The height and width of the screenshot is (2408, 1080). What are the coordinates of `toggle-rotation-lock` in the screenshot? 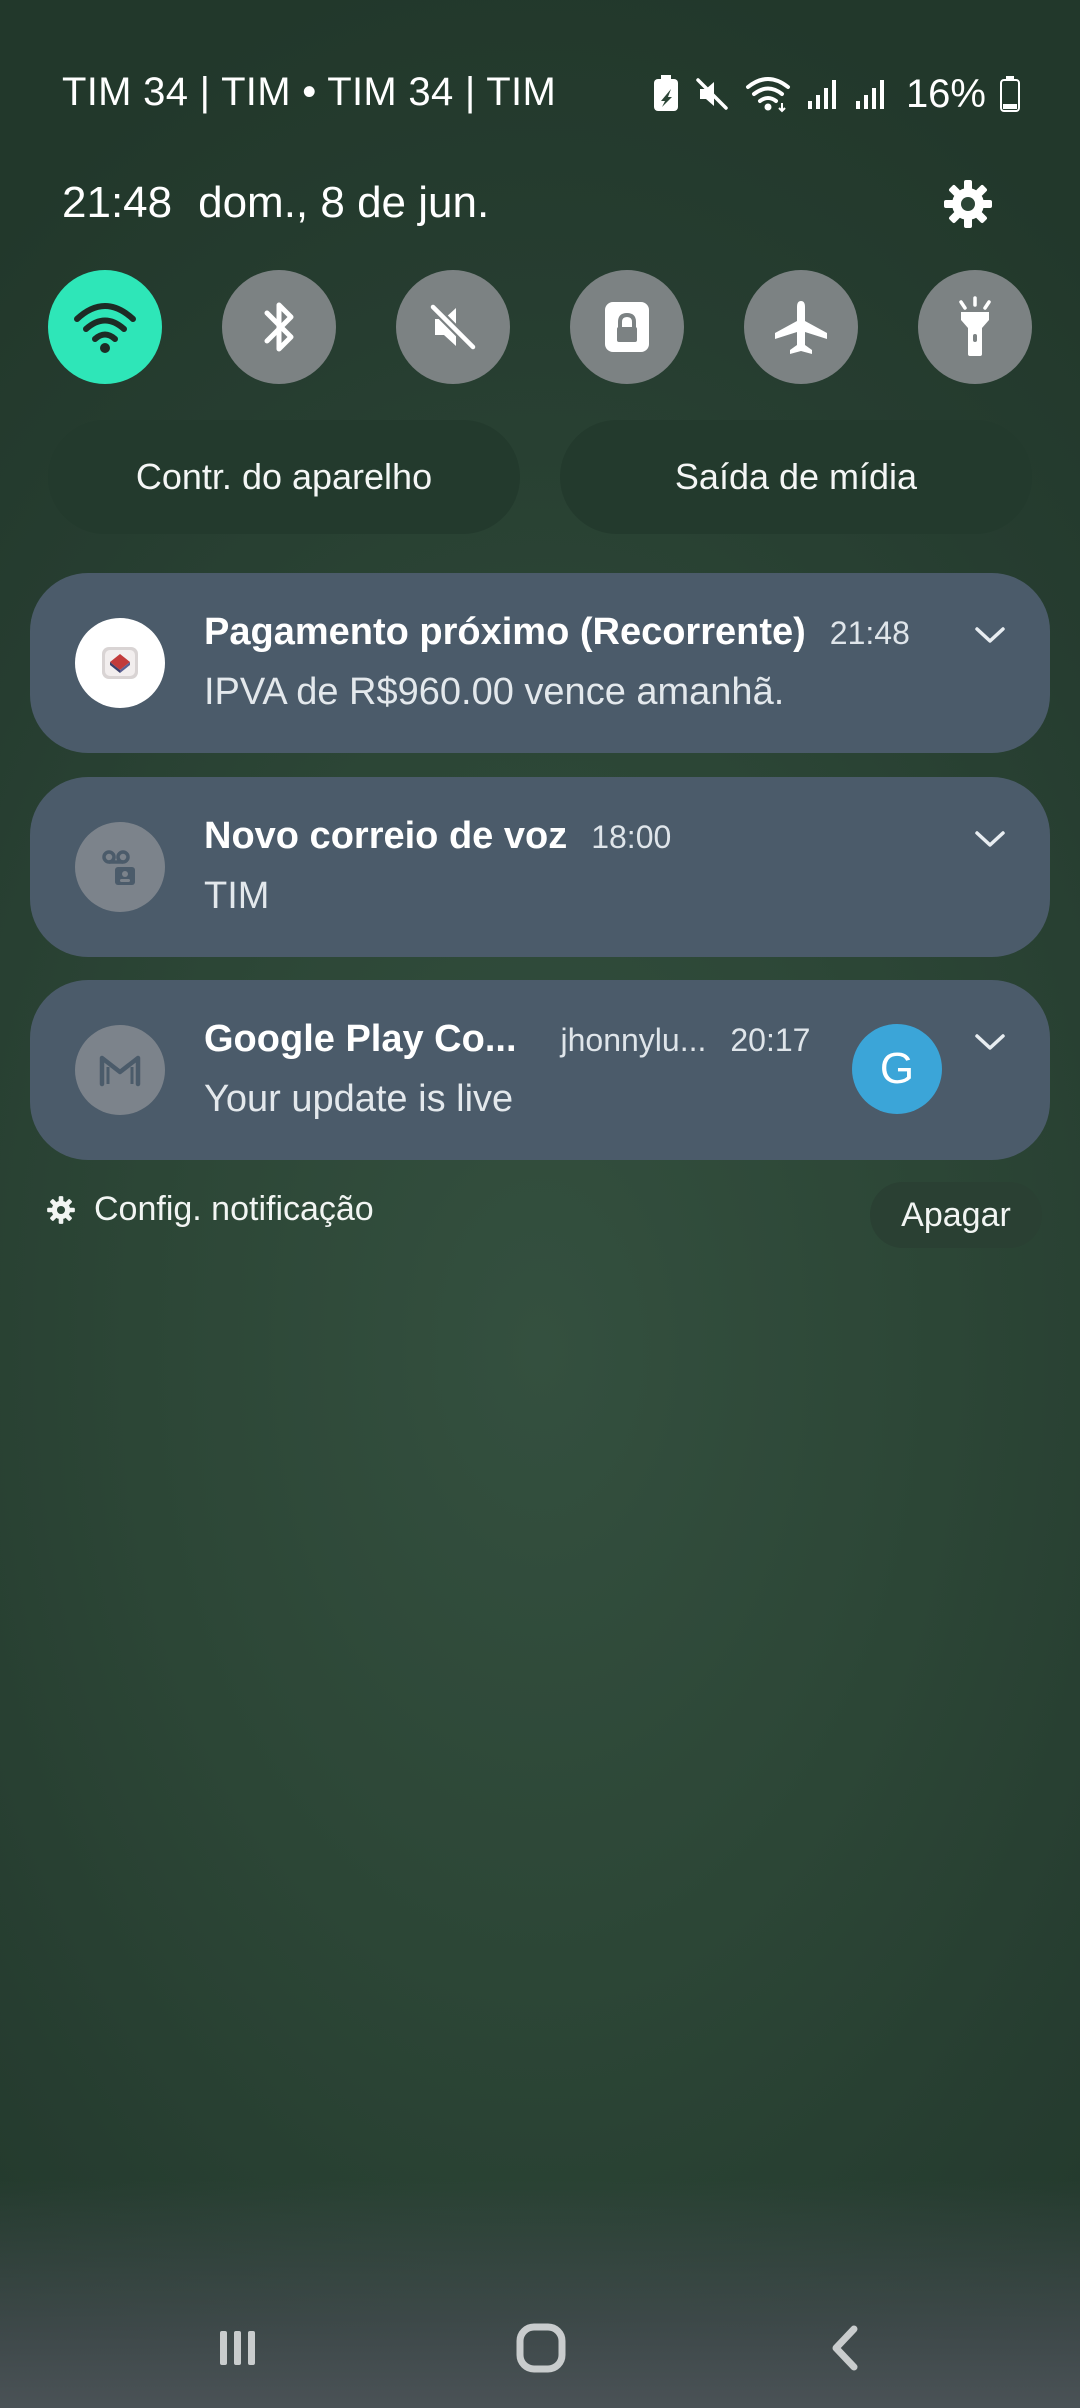 It's located at (627, 327).